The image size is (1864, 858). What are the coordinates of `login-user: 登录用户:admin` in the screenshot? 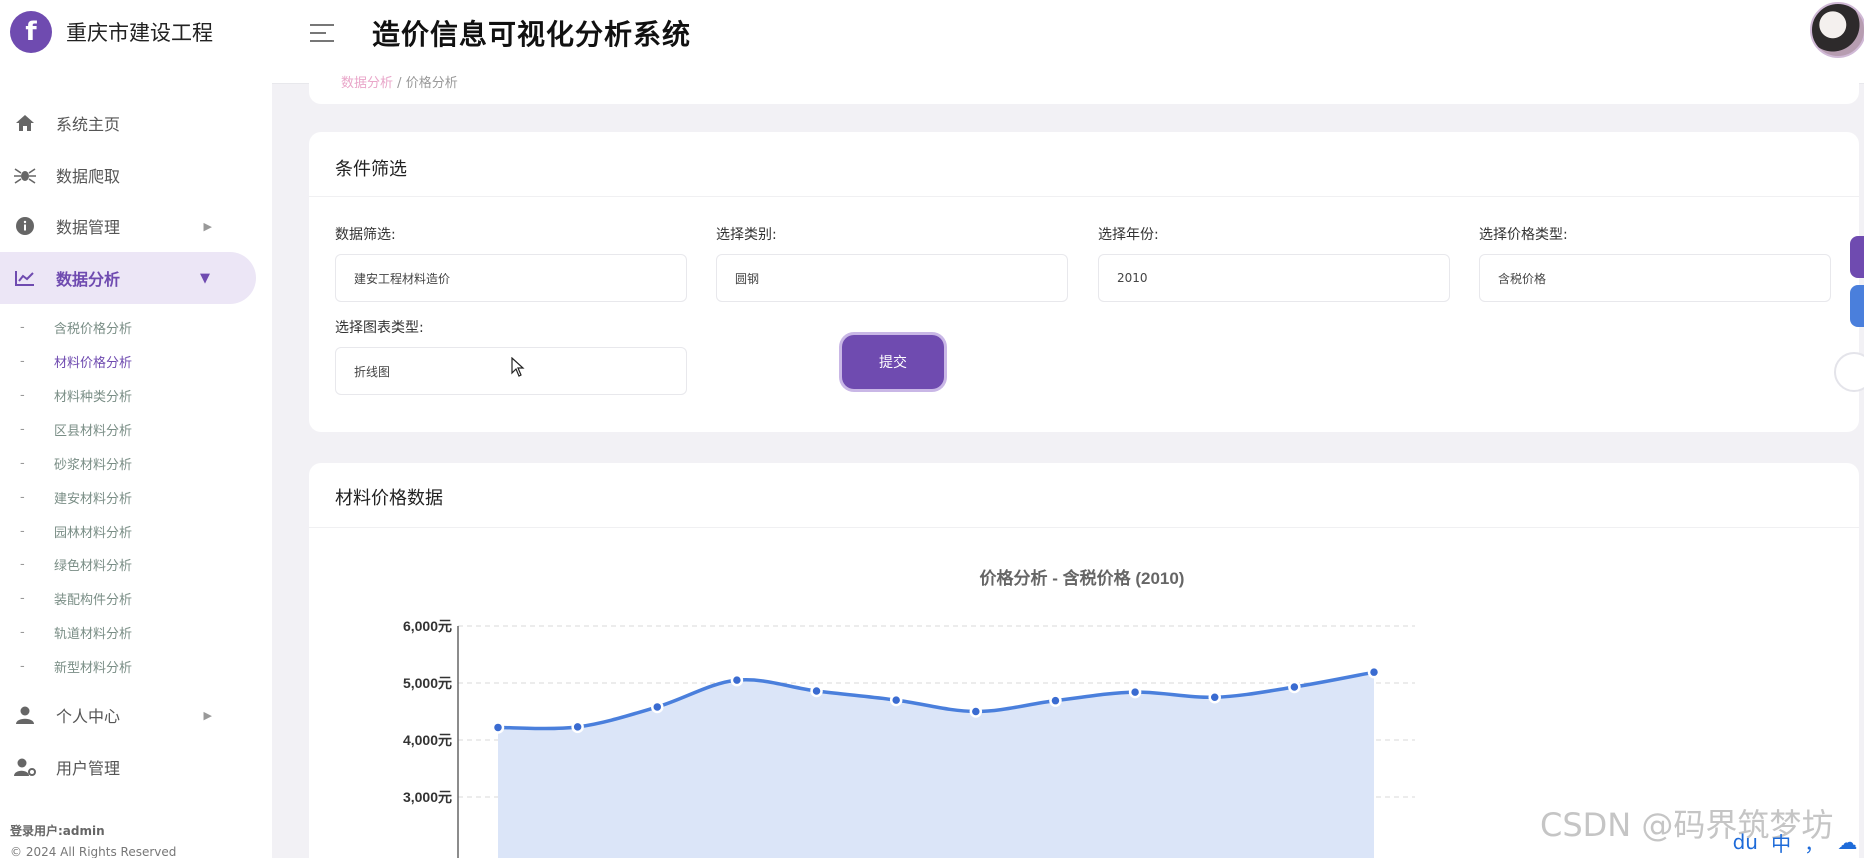 It's located at (57, 831).